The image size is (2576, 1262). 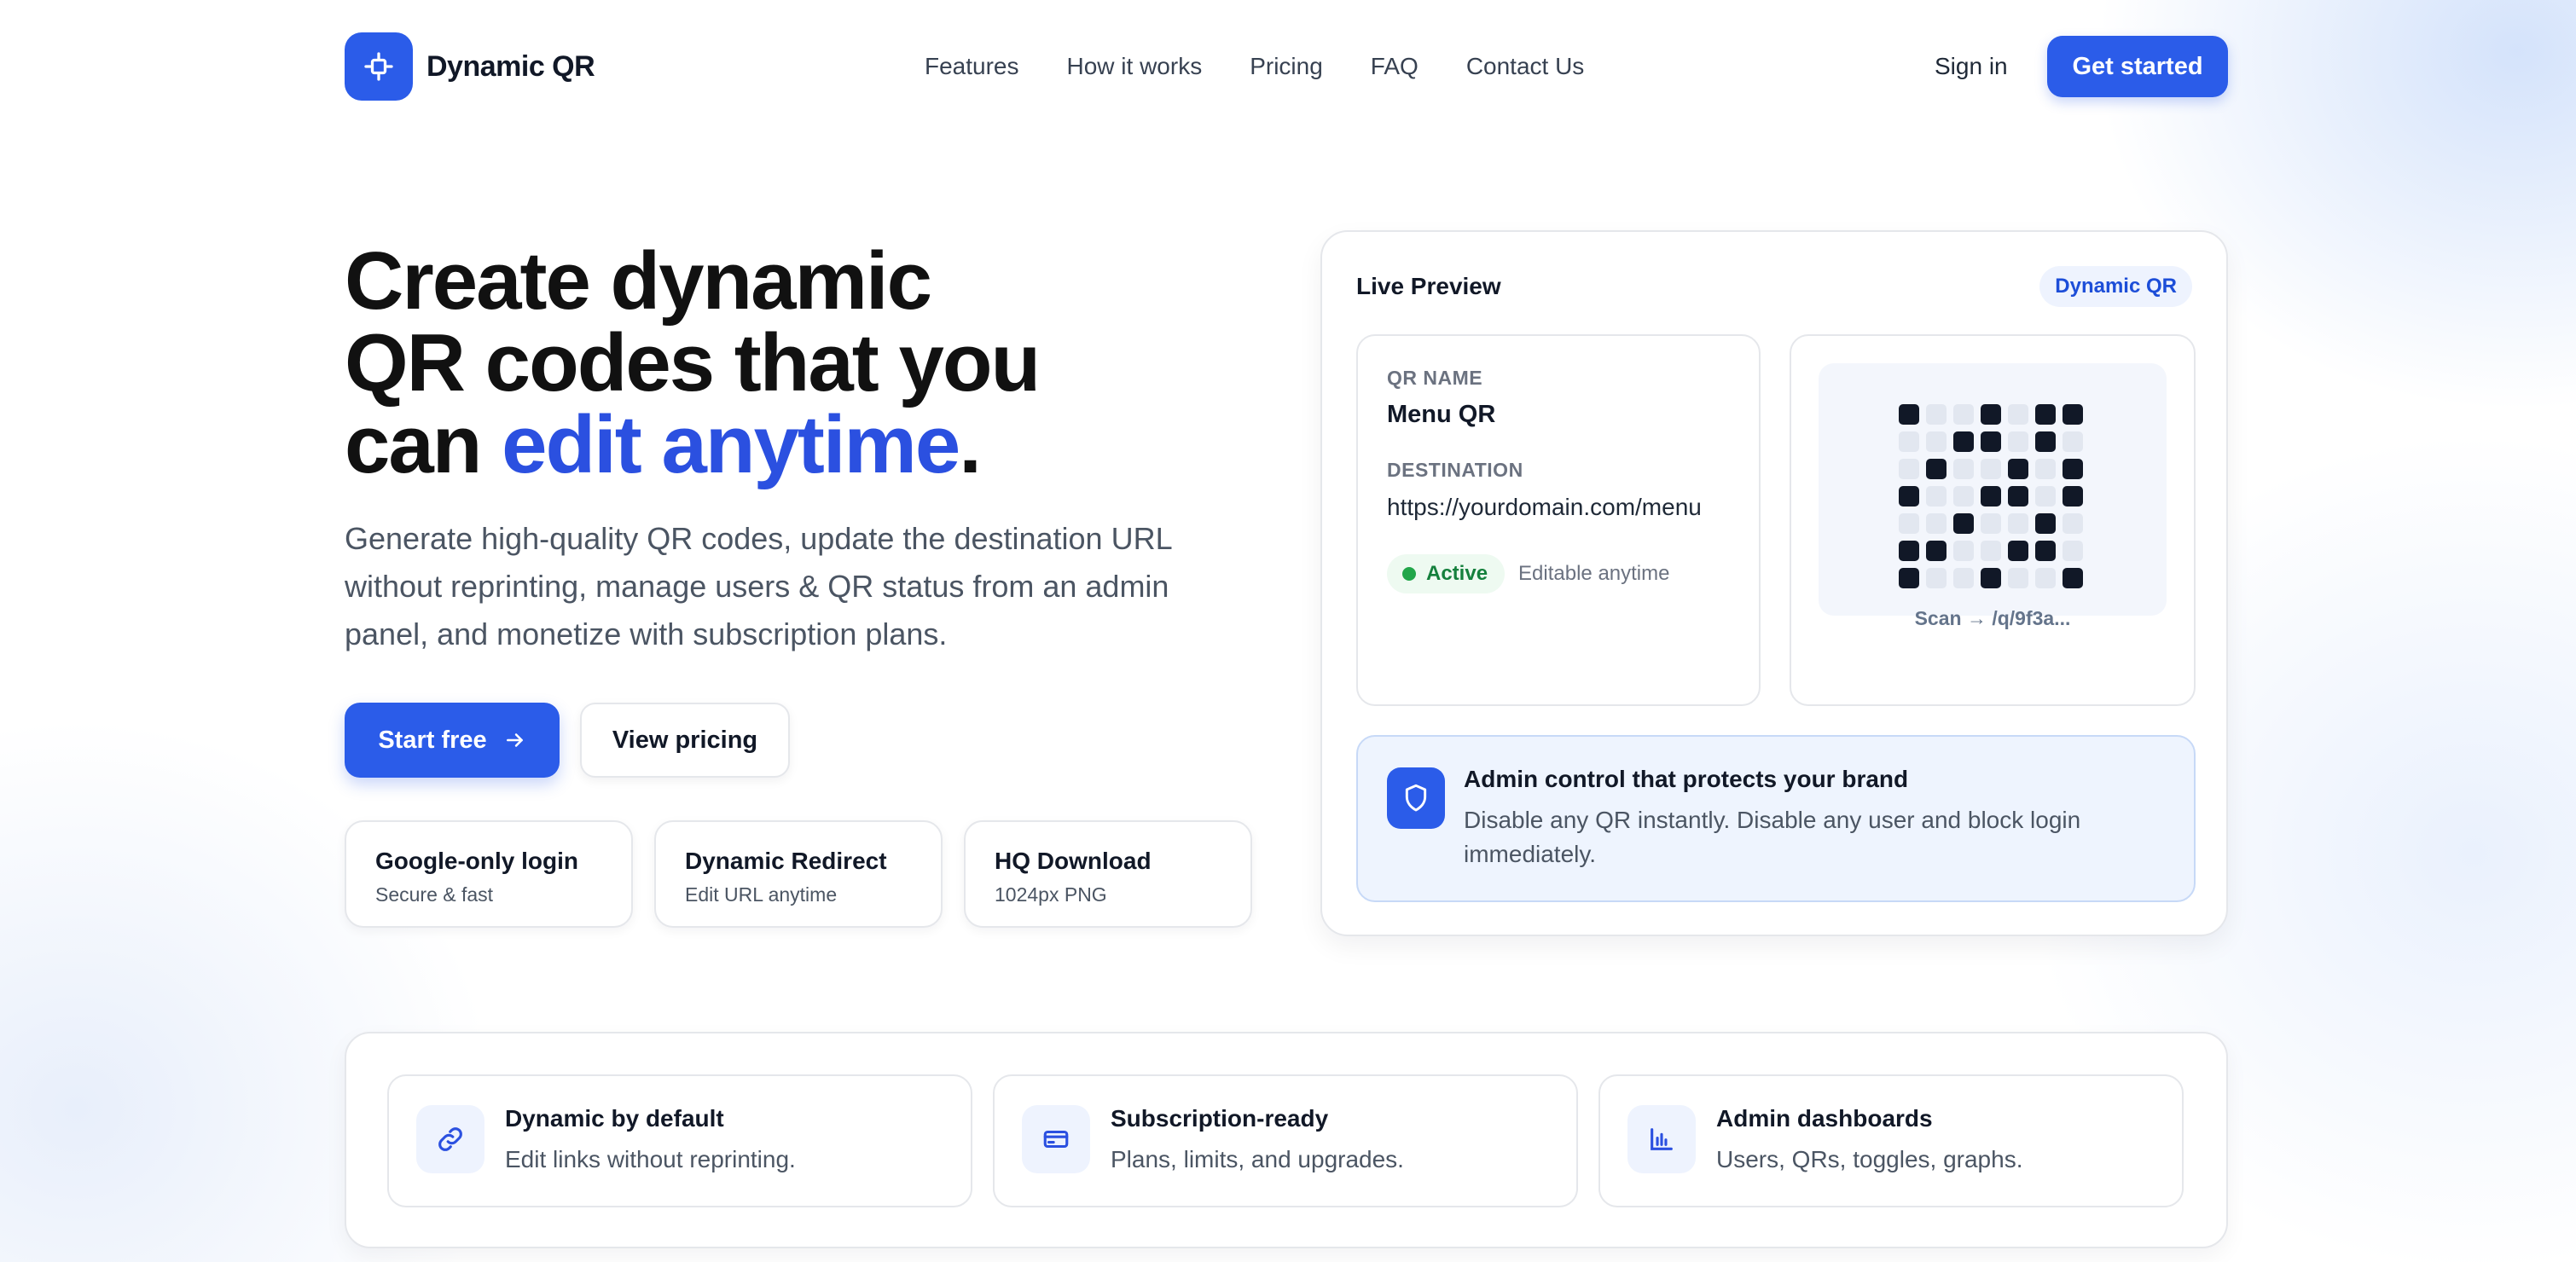 I want to click on panel-badge: Dynamic QR, so click(x=2115, y=286).